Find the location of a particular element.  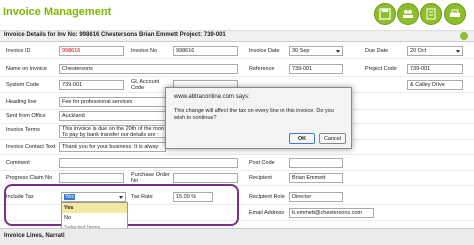

progress-claim-field is located at coordinates (91, 178).